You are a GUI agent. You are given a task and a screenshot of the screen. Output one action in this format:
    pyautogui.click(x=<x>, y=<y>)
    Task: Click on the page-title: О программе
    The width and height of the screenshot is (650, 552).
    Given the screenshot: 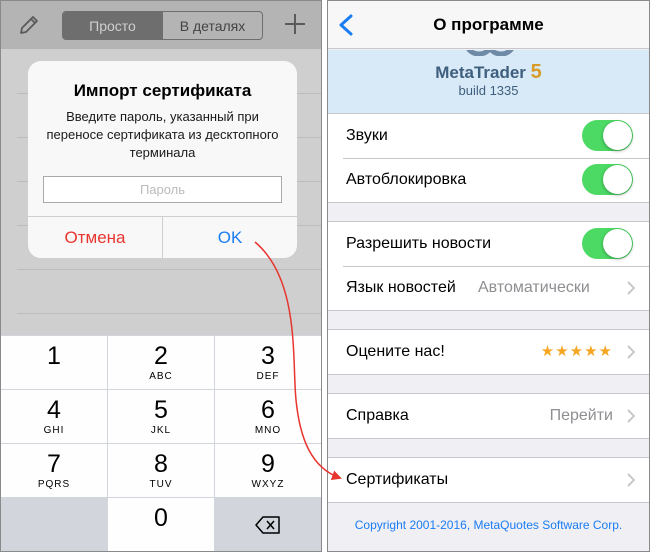 What is the action you would take?
    pyautogui.click(x=488, y=24)
    